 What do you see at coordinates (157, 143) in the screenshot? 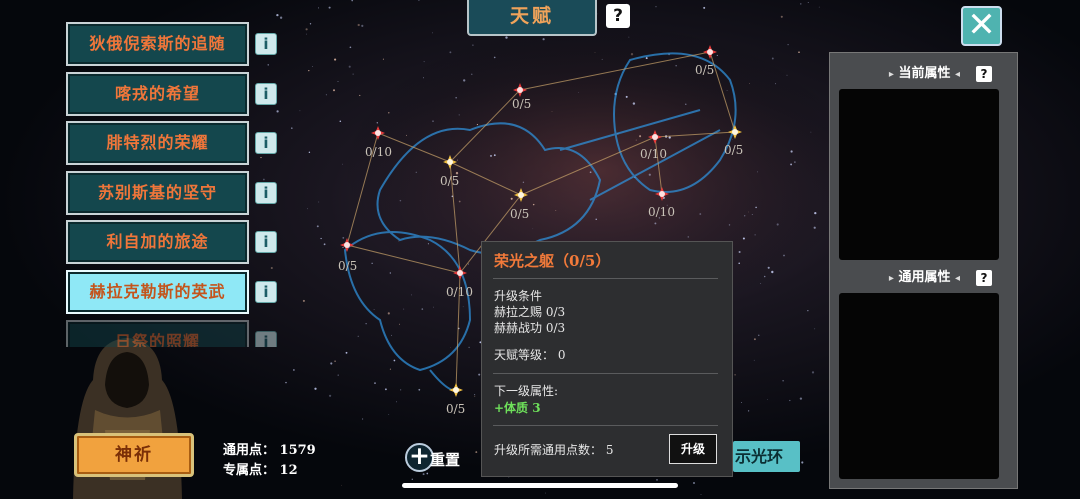
I see `talent-button-frederick: 腓特烈的荣耀` at bounding box center [157, 143].